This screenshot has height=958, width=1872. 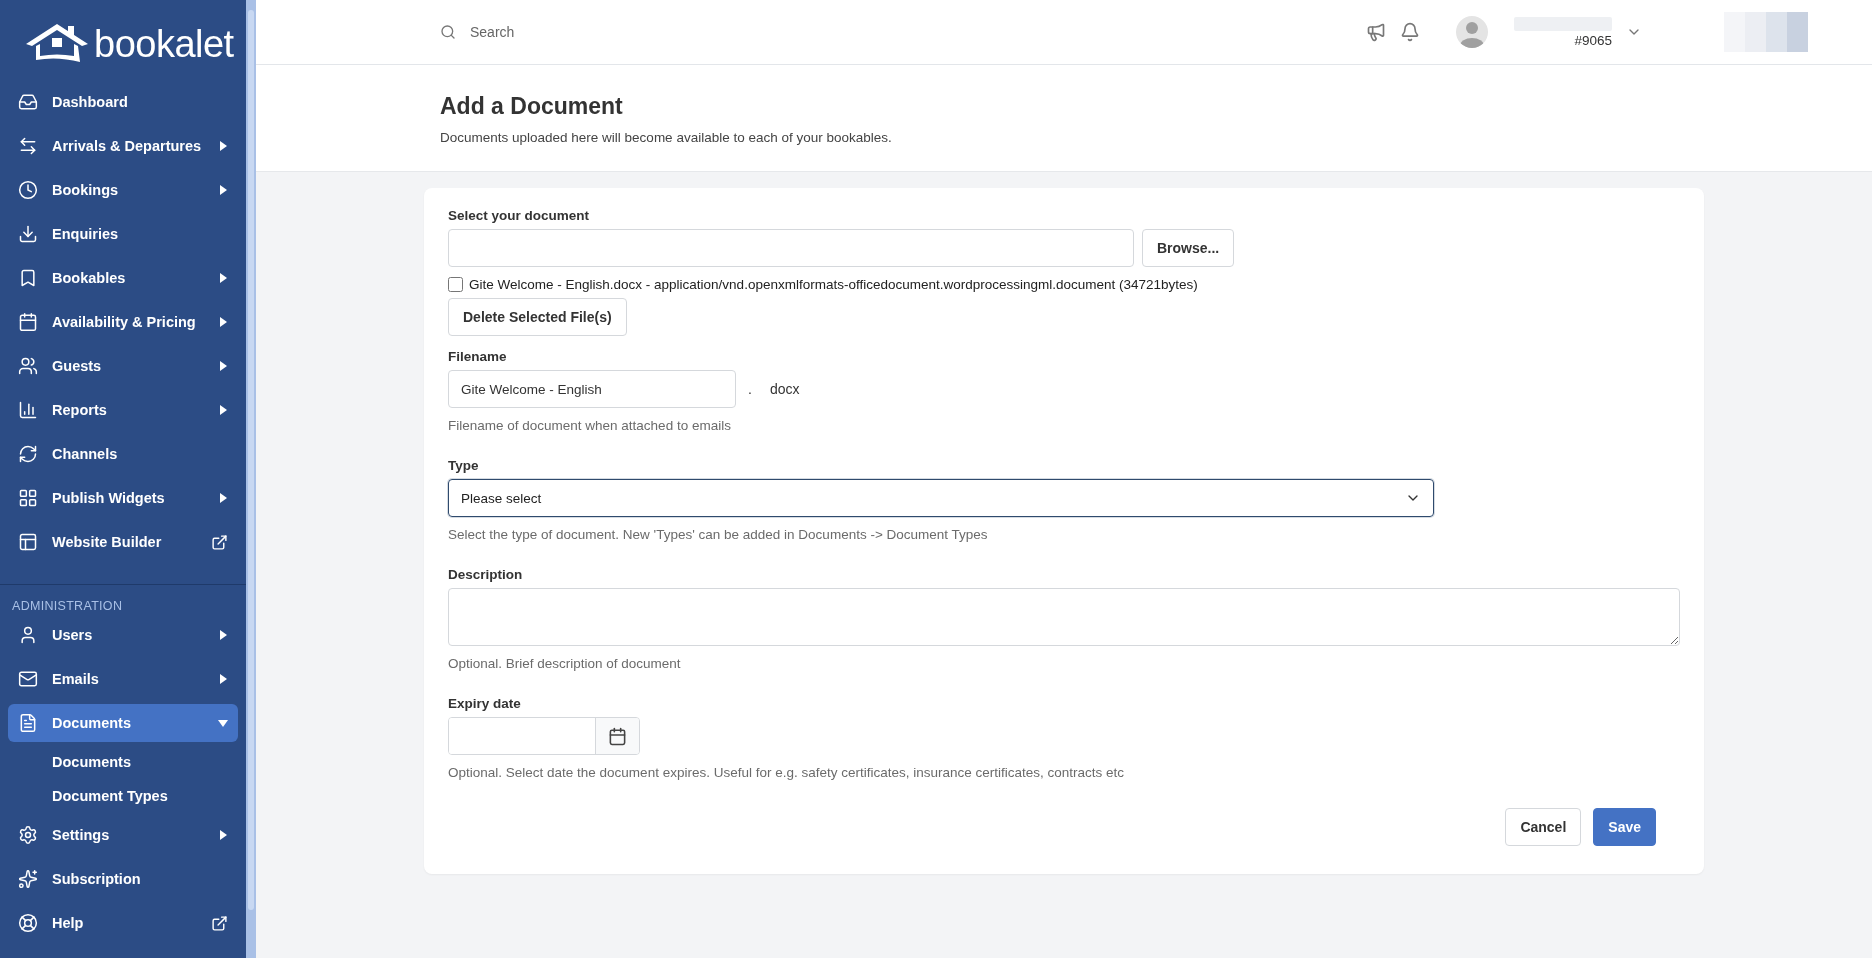 I want to click on cancel-button: Cancel, so click(x=1543, y=827).